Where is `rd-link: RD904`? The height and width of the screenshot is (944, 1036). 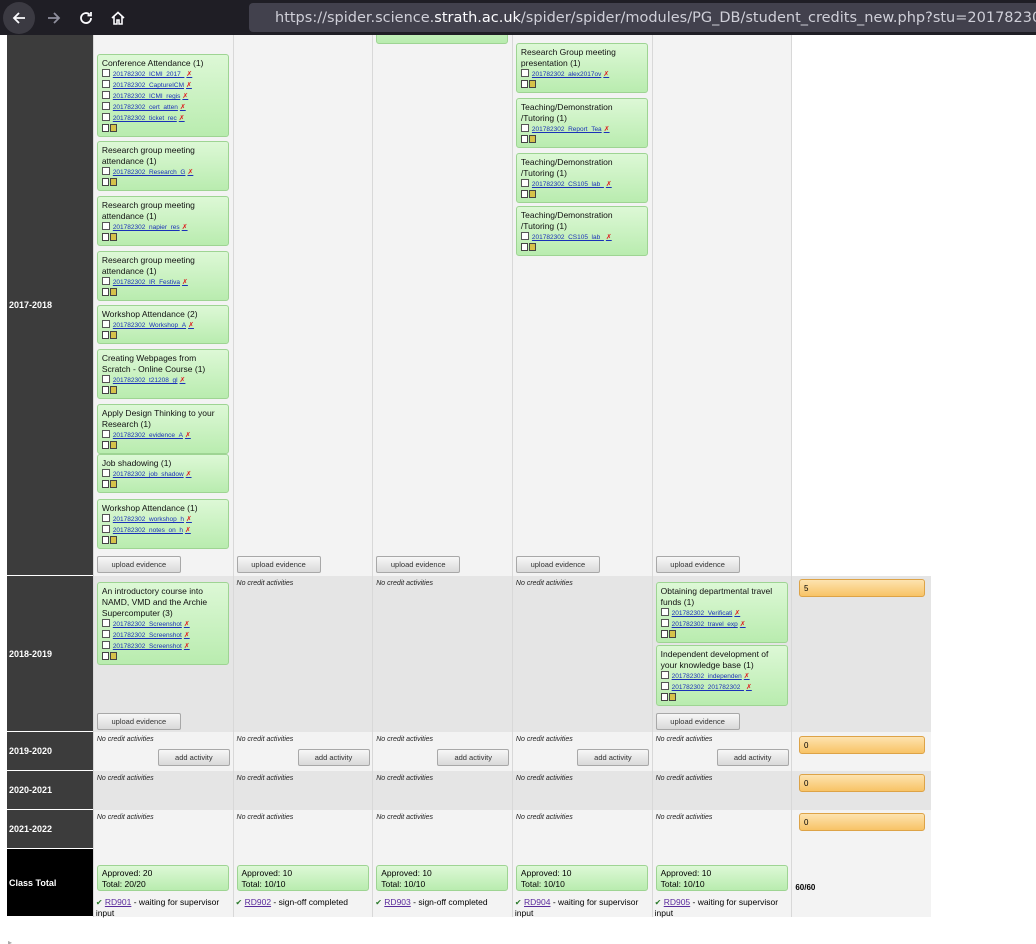
rd-link: RD904 is located at coordinates (537, 902).